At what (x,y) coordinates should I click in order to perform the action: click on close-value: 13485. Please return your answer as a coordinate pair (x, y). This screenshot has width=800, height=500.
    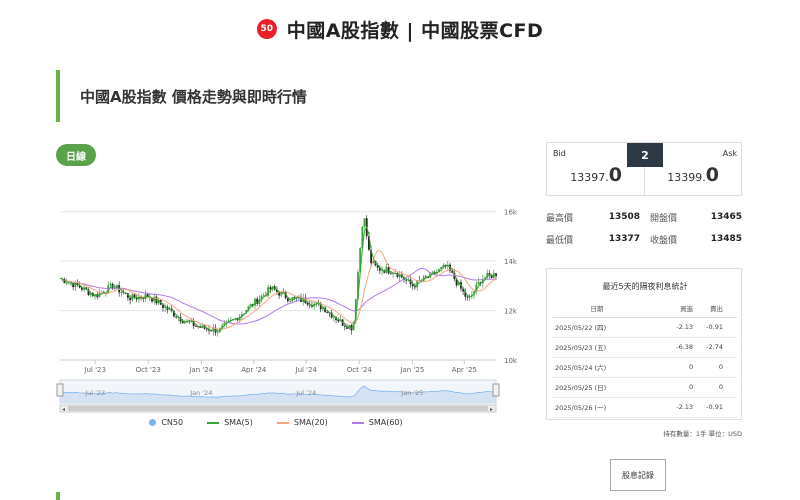
    Looking at the image, I should click on (726, 239).